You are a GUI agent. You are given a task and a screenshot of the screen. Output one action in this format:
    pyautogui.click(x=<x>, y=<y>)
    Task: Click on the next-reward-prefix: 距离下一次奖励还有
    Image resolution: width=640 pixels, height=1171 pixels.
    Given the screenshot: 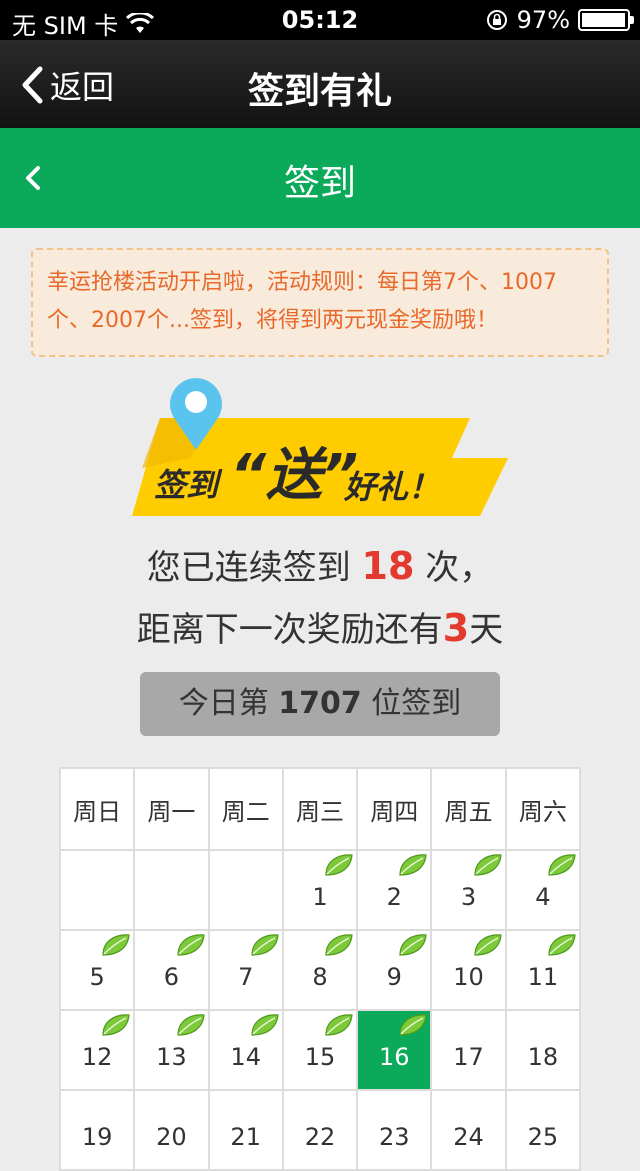 What is the action you would take?
    pyautogui.click(x=289, y=630)
    